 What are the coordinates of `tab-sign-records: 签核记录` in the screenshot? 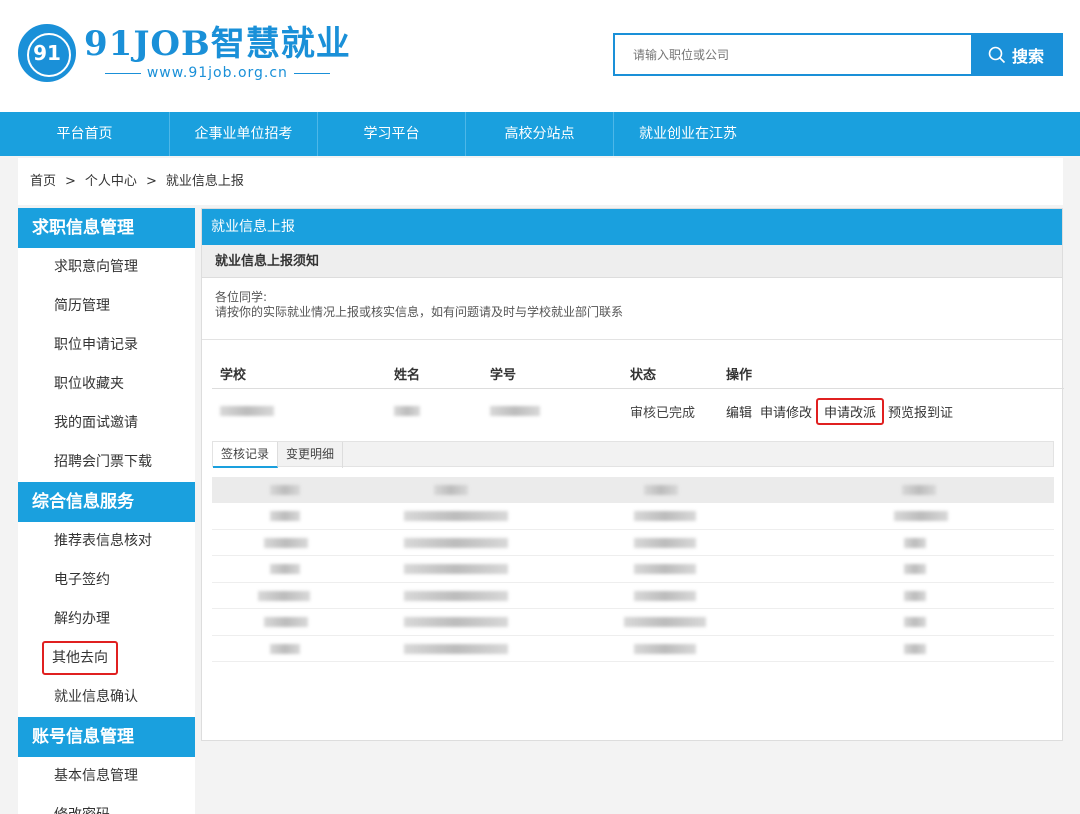 It's located at (246, 455).